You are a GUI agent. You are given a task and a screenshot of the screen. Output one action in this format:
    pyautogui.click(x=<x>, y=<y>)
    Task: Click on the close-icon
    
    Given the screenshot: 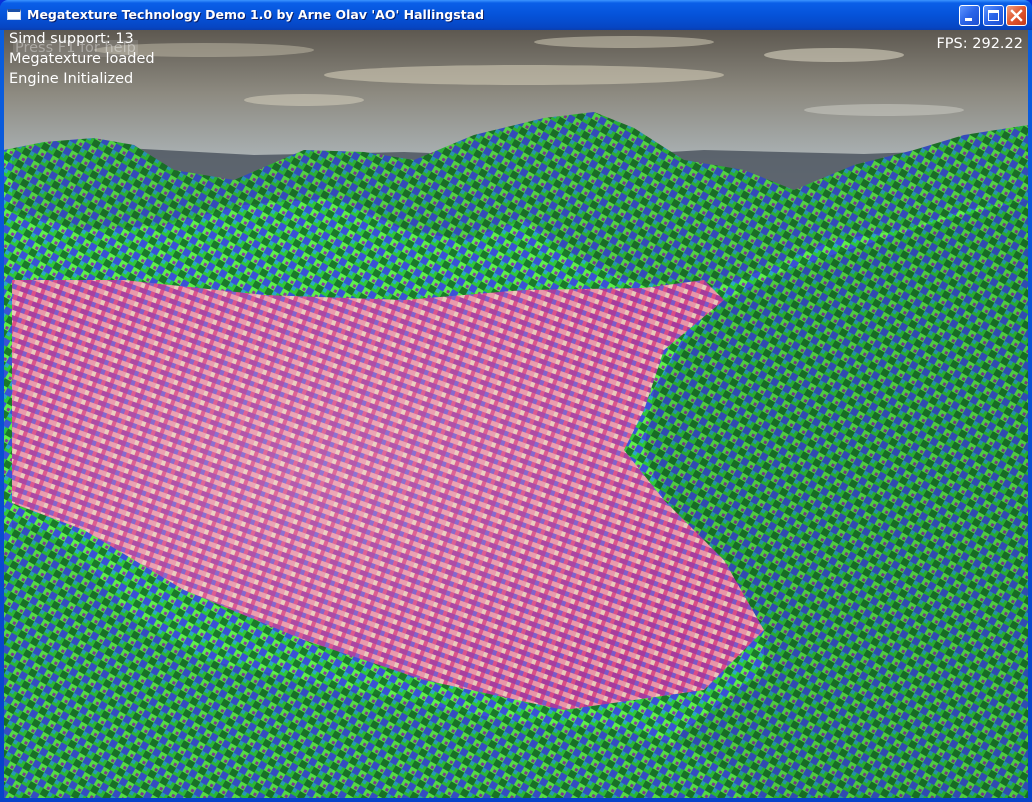 What is the action you would take?
    pyautogui.click(x=1016, y=15)
    